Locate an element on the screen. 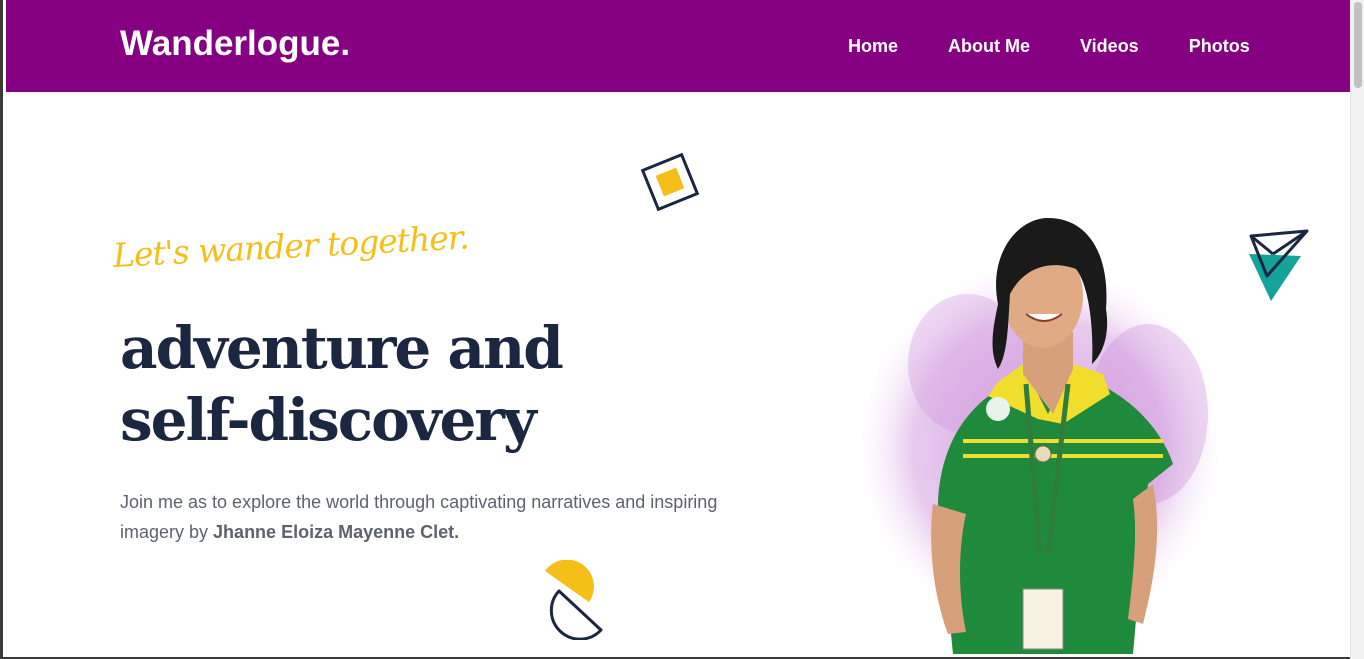  diamond-shape-icon is located at coordinates (670, 182).